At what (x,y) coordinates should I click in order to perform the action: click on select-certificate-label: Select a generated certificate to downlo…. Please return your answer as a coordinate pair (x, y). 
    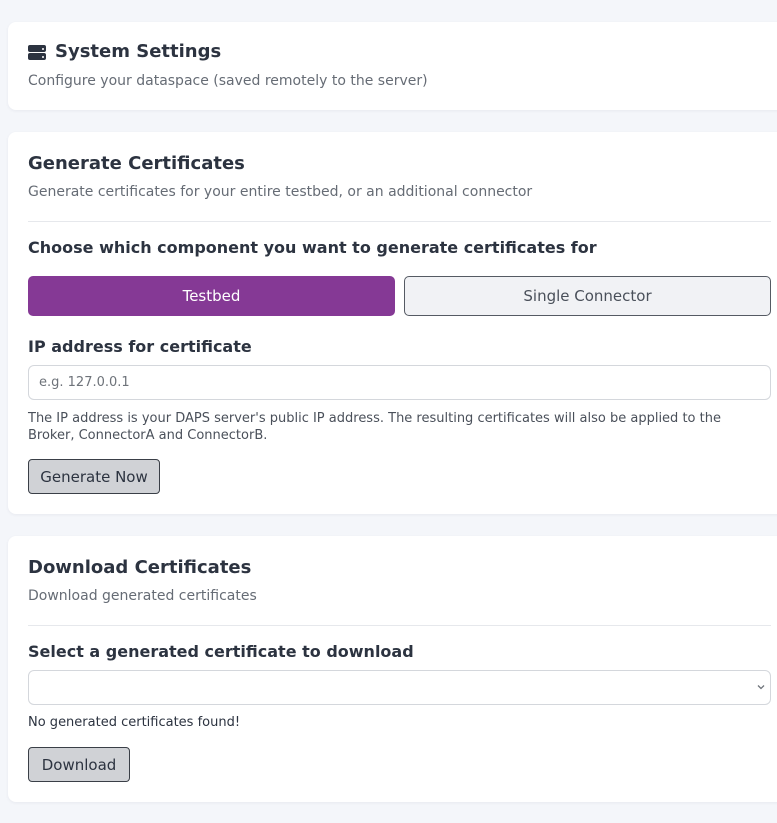
    Looking at the image, I should click on (221, 651).